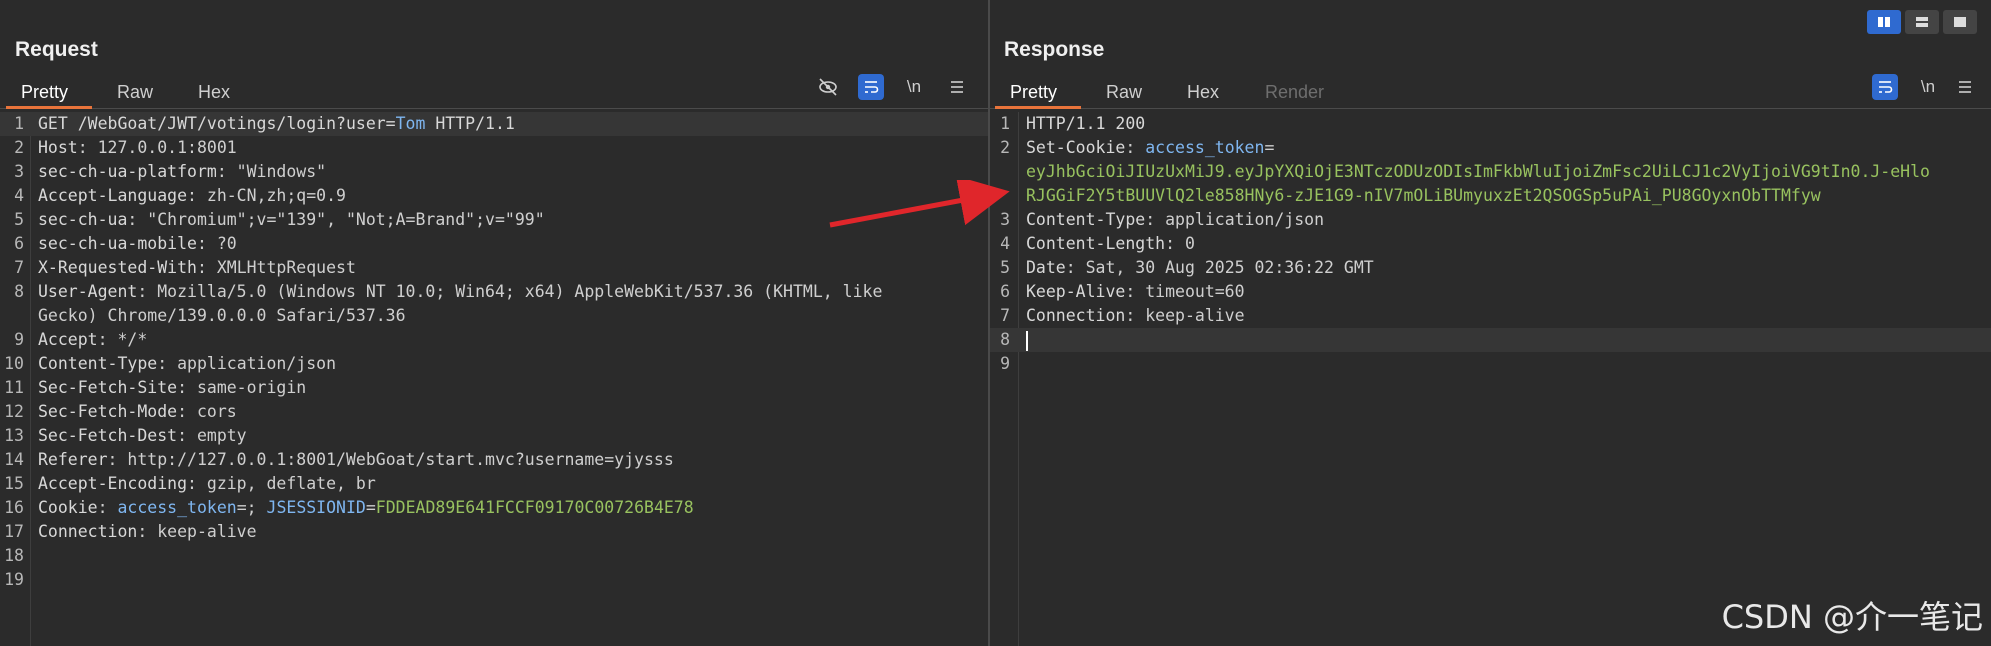 The image size is (1991, 646). What do you see at coordinates (58, 147) in the screenshot?
I see `header-name: Host` at bounding box center [58, 147].